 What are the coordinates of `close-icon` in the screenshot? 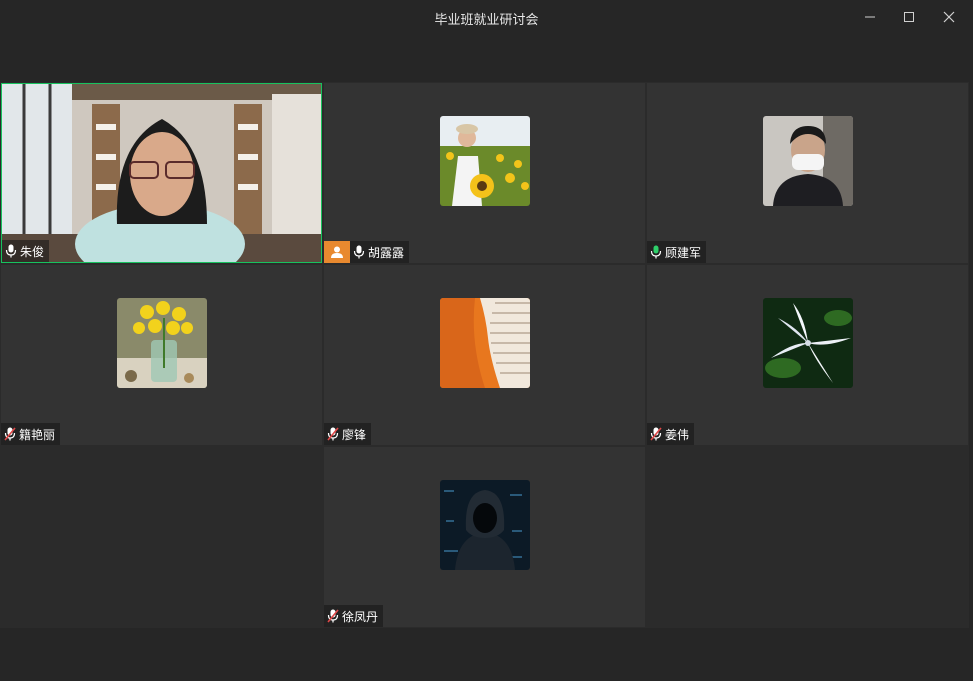 It's located at (949, 17).